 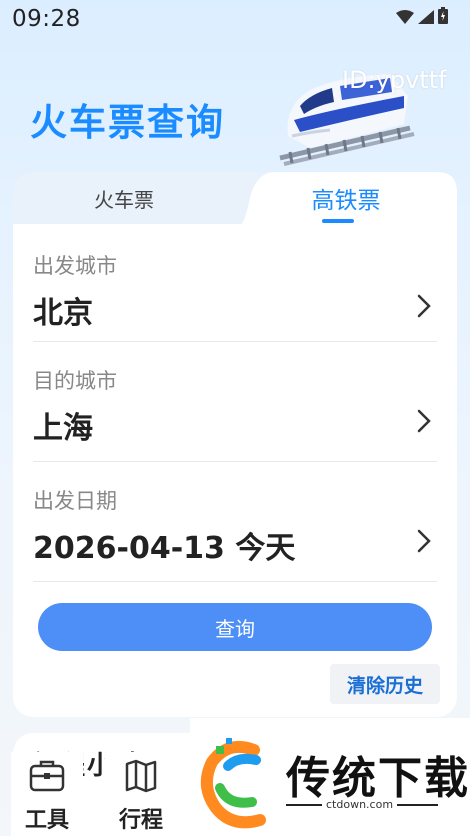 What do you see at coordinates (124, 198) in the screenshot?
I see `tab-train-ticket: 火车票` at bounding box center [124, 198].